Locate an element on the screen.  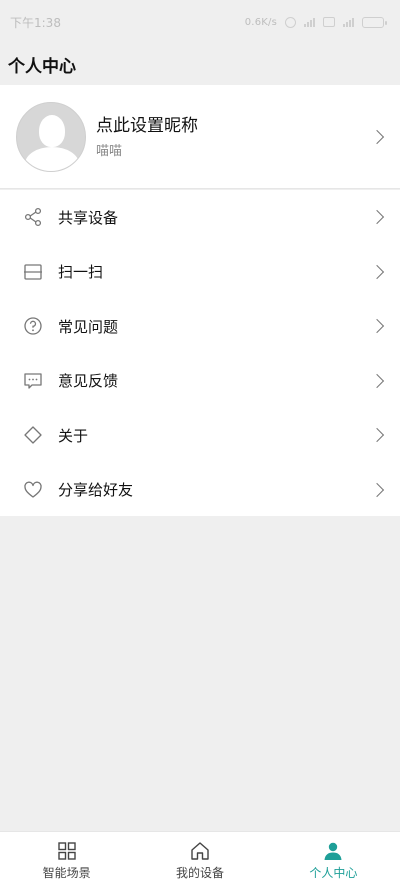
menu-item-label: 扫一扫 is located at coordinates (81, 272).